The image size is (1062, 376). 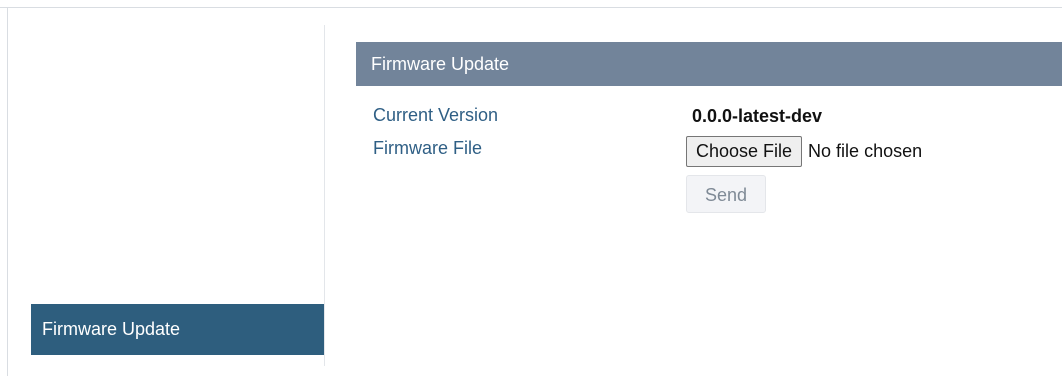 What do you see at coordinates (757, 116) in the screenshot?
I see `current-version-value: 0.0.0-latest-dev` at bounding box center [757, 116].